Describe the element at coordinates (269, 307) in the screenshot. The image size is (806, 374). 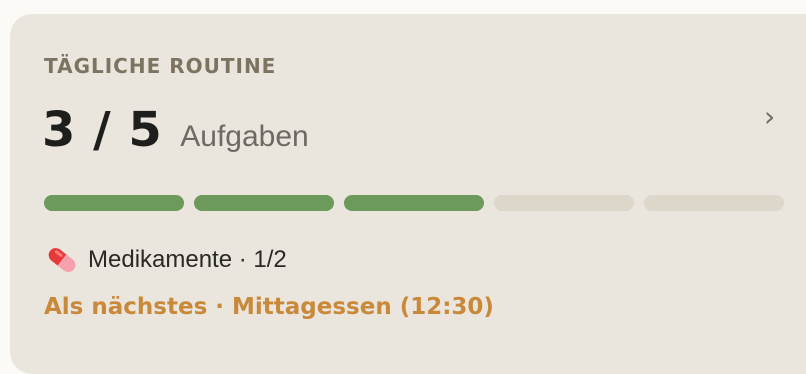
I see `next-task: Als nächstes · Mittagessen (12:30)` at that location.